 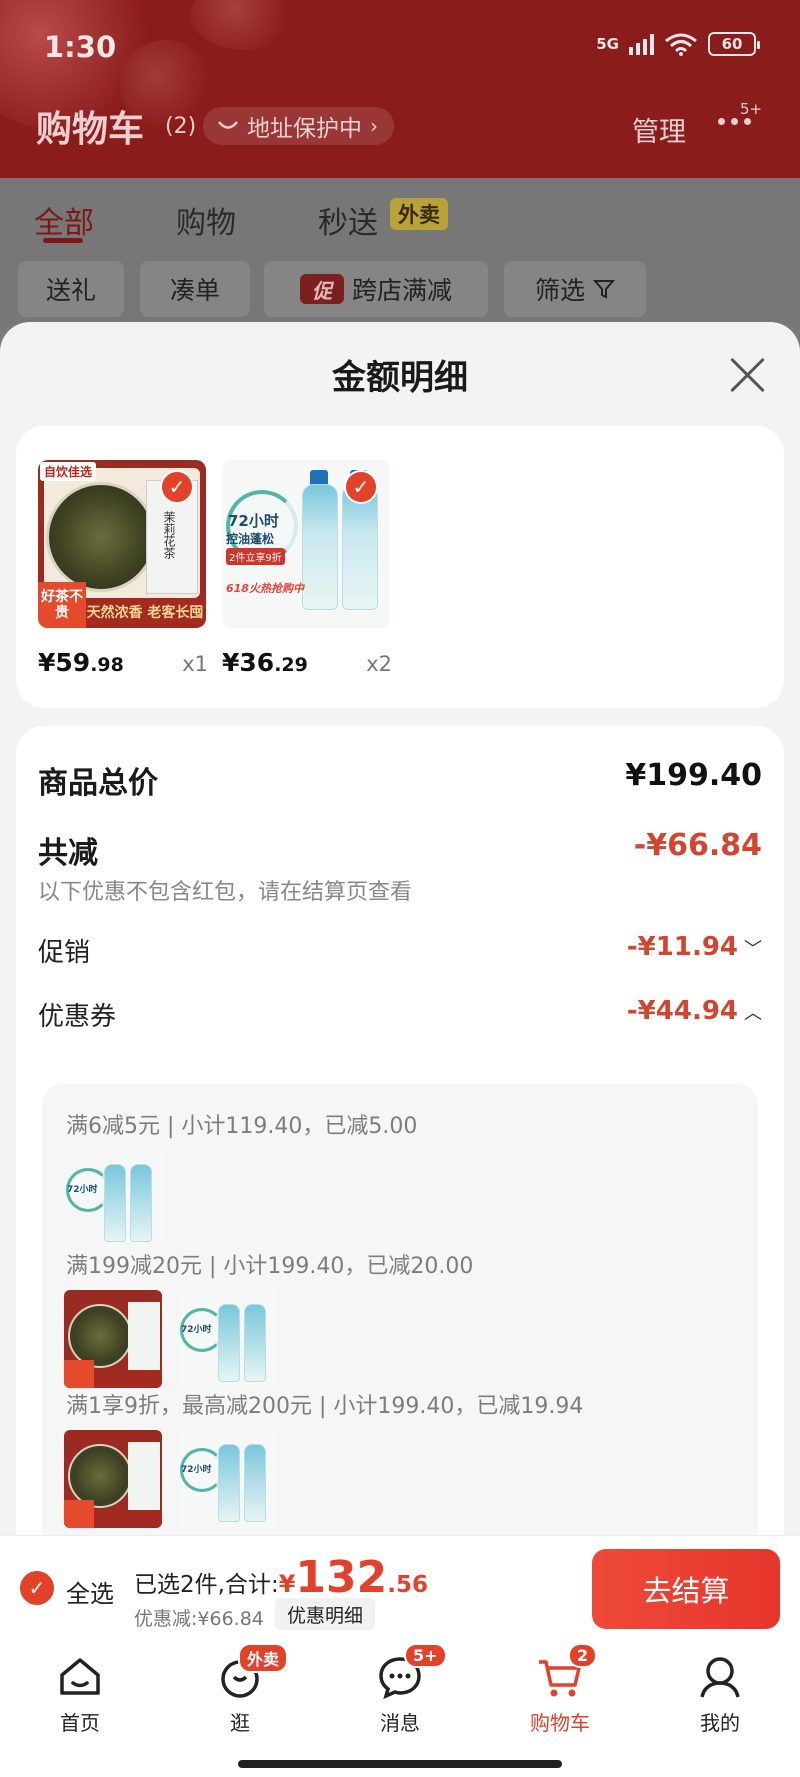 I want to click on waimai-badge: 外卖, so click(x=419, y=214).